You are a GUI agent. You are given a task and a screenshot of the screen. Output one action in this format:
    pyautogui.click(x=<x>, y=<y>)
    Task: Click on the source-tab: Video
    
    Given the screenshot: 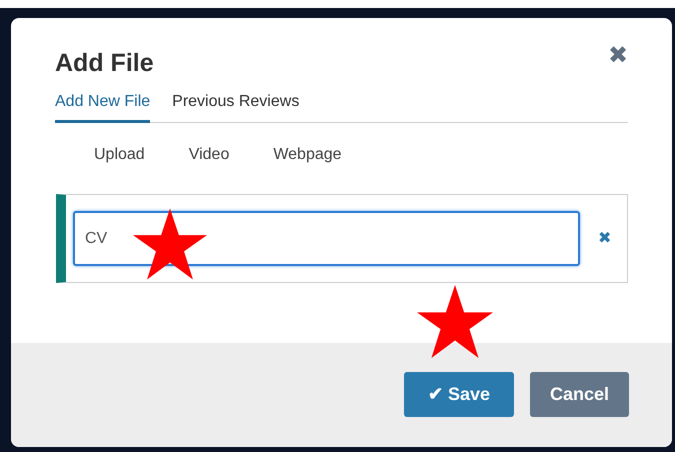 What is the action you would take?
    pyautogui.click(x=209, y=155)
    